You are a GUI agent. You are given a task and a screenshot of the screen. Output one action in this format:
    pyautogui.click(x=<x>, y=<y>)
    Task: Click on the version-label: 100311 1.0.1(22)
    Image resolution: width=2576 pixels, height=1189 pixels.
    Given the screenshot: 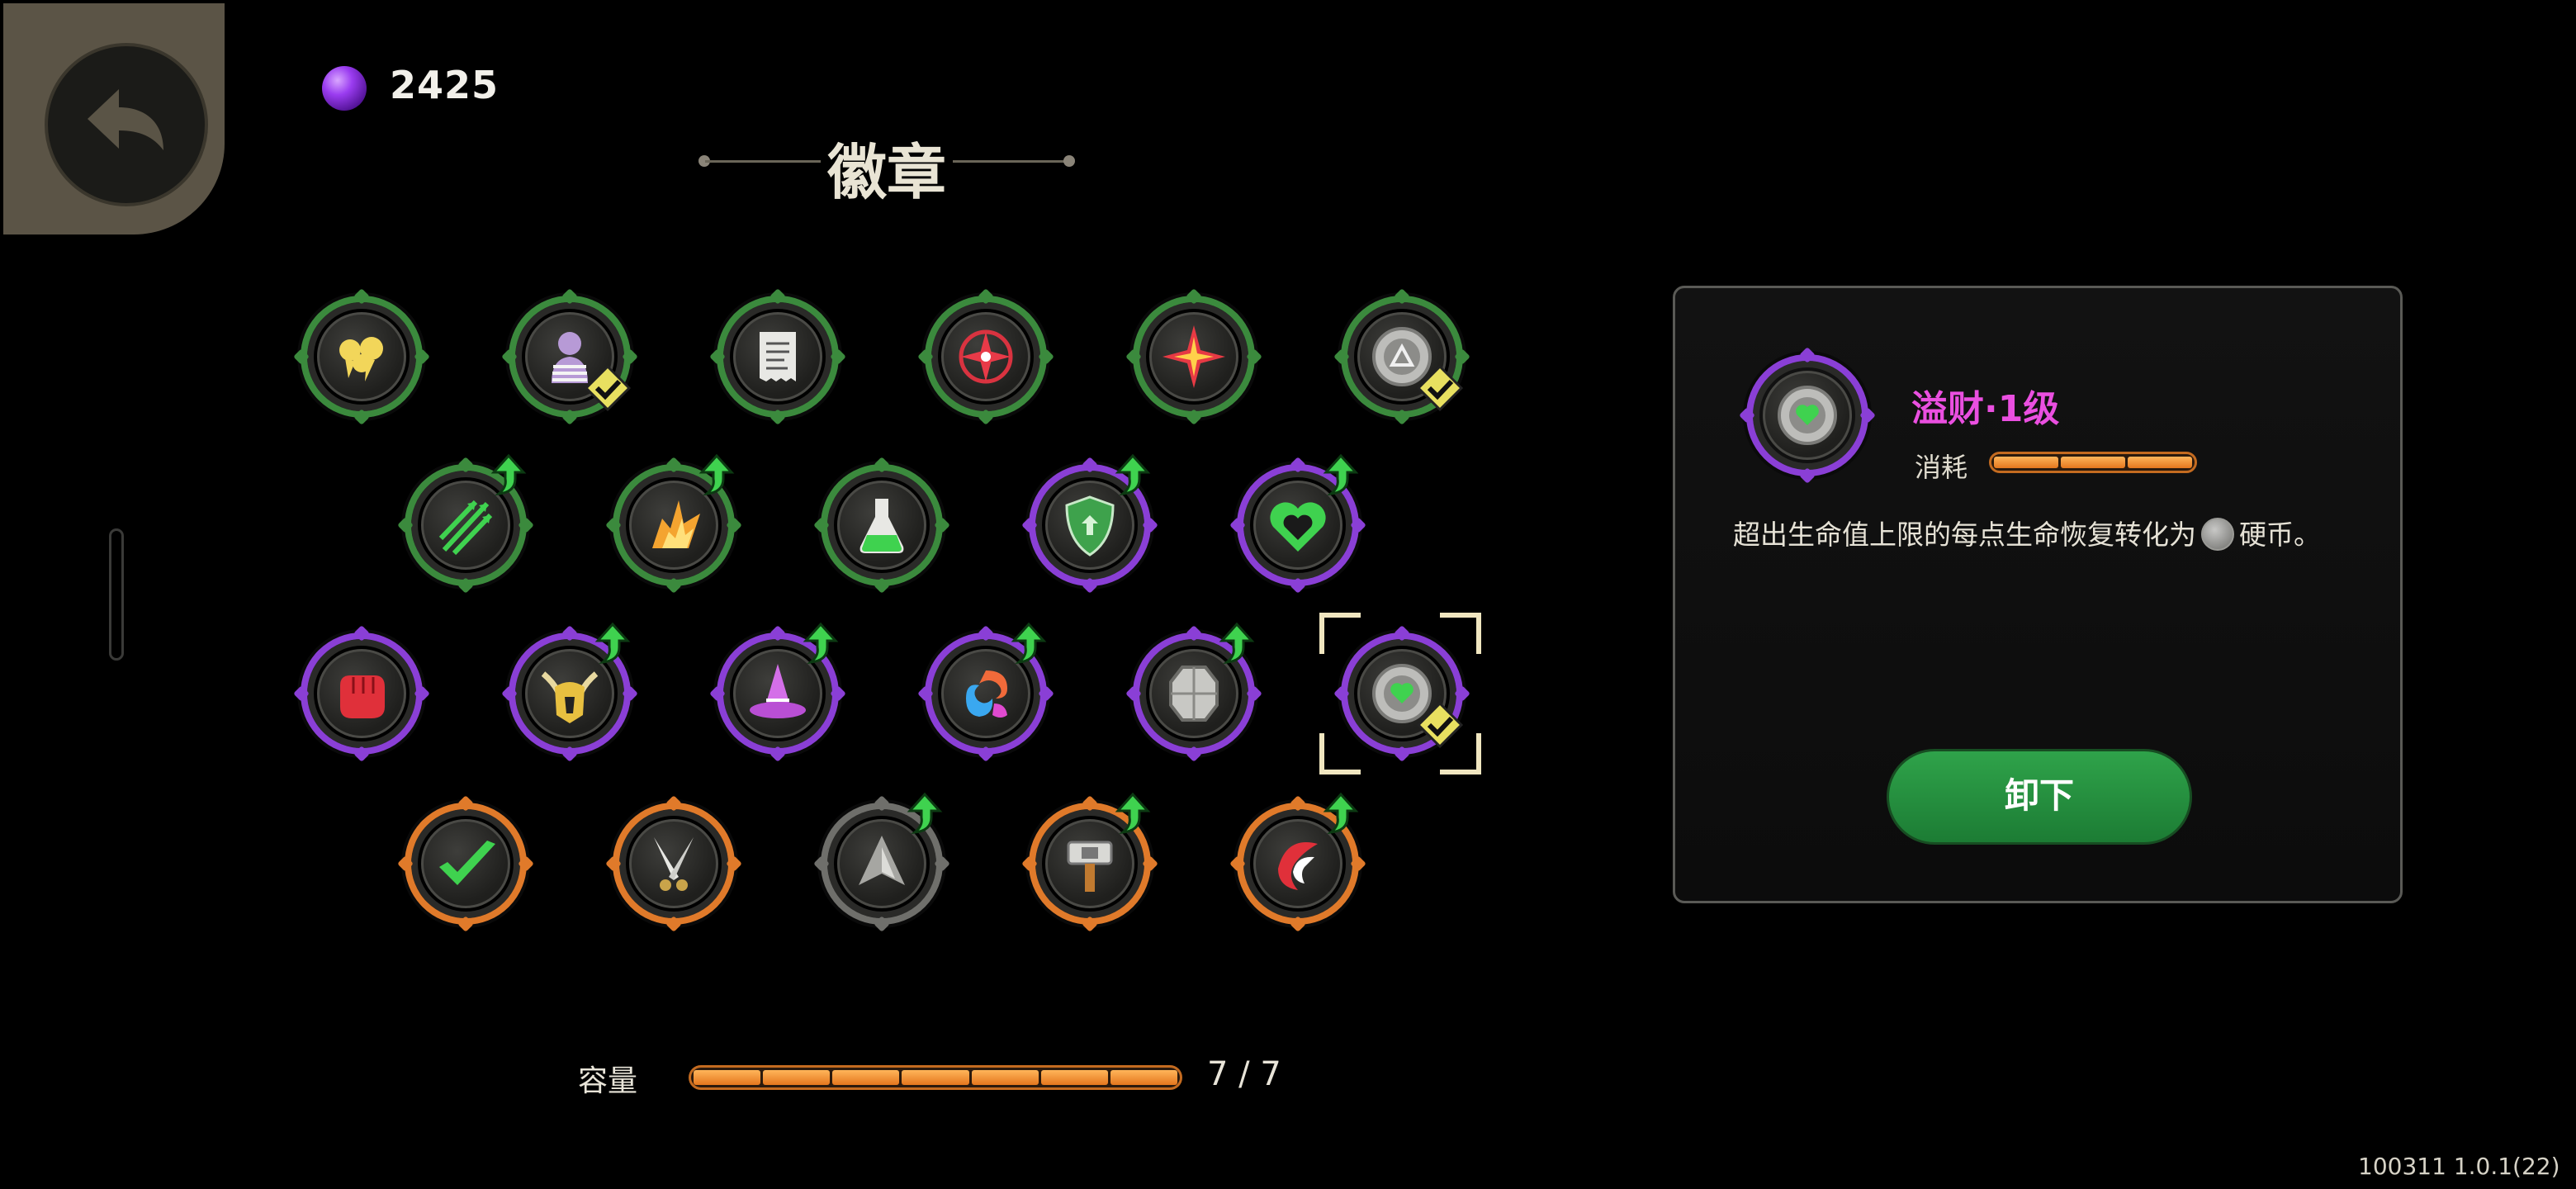 What is the action you would take?
    pyautogui.click(x=2459, y=1166)
    